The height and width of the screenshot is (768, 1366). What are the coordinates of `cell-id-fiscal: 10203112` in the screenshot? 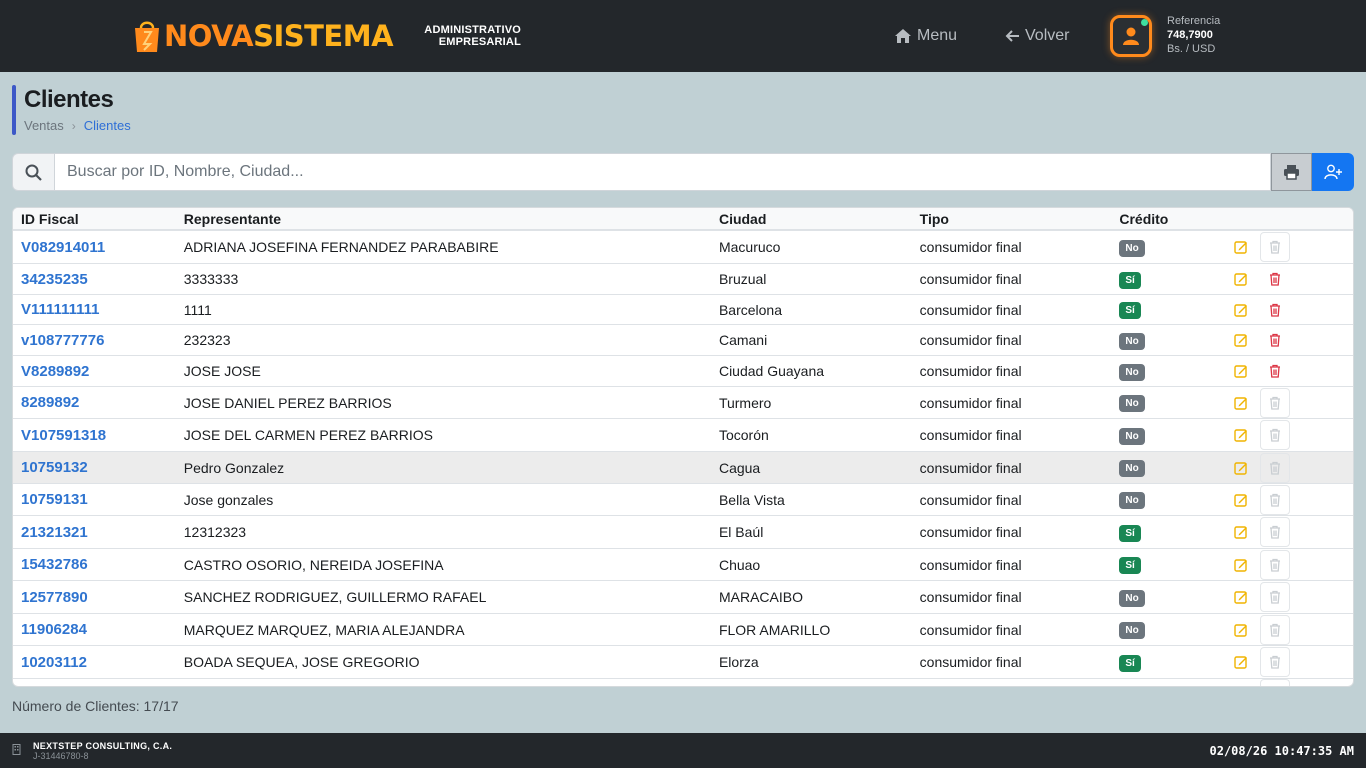 It's located at (94, 662).